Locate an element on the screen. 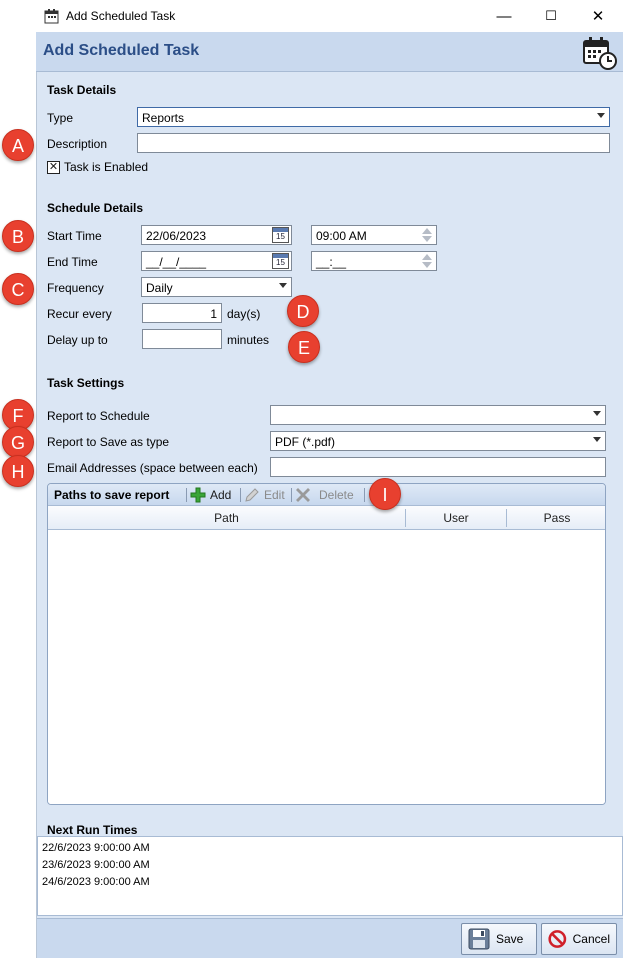  floppy-disk-icon is located at coordinates (479, 939).